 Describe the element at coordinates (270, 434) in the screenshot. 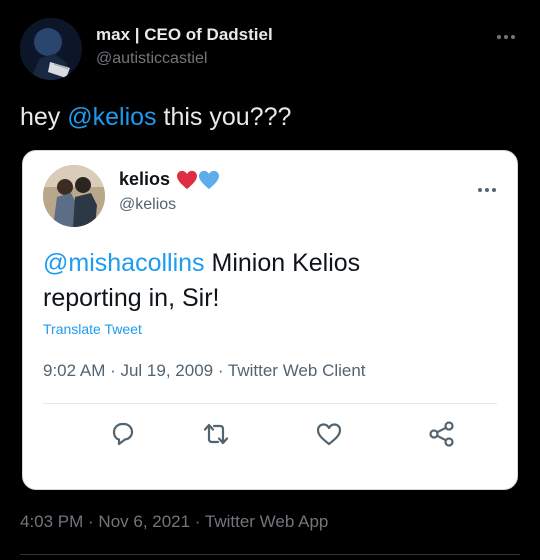

I see `quoted-action-bar` at that location.